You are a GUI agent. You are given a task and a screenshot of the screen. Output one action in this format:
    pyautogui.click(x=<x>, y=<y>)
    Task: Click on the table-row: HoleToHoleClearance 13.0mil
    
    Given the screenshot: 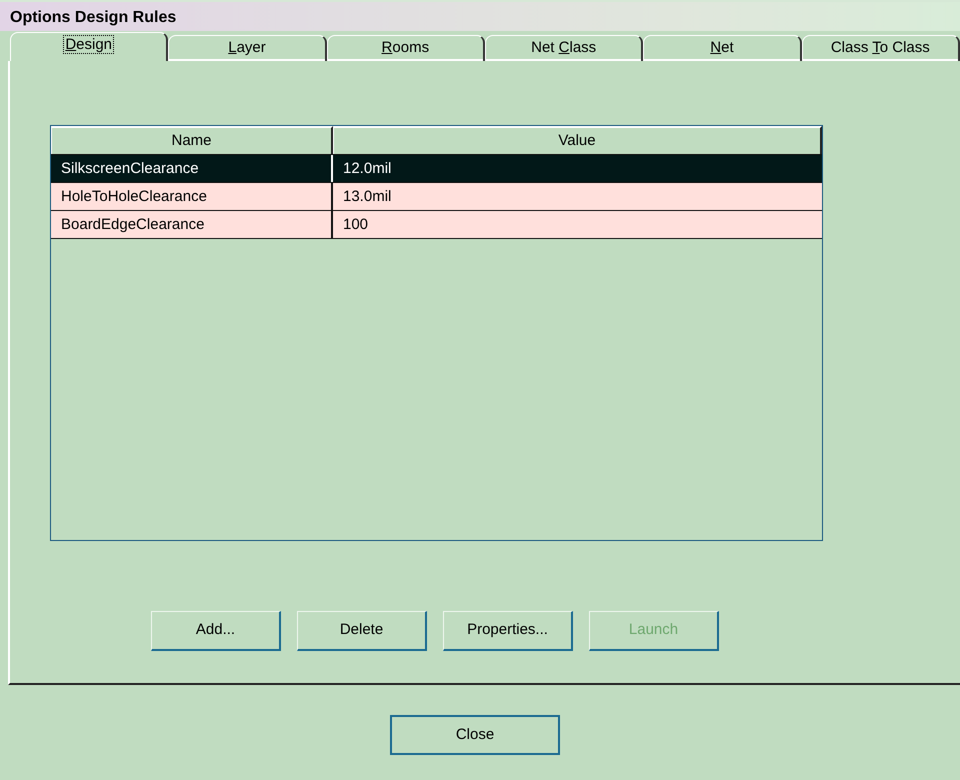 What is the action you would take?
    pyautogui.click(x=436, y=197)
    